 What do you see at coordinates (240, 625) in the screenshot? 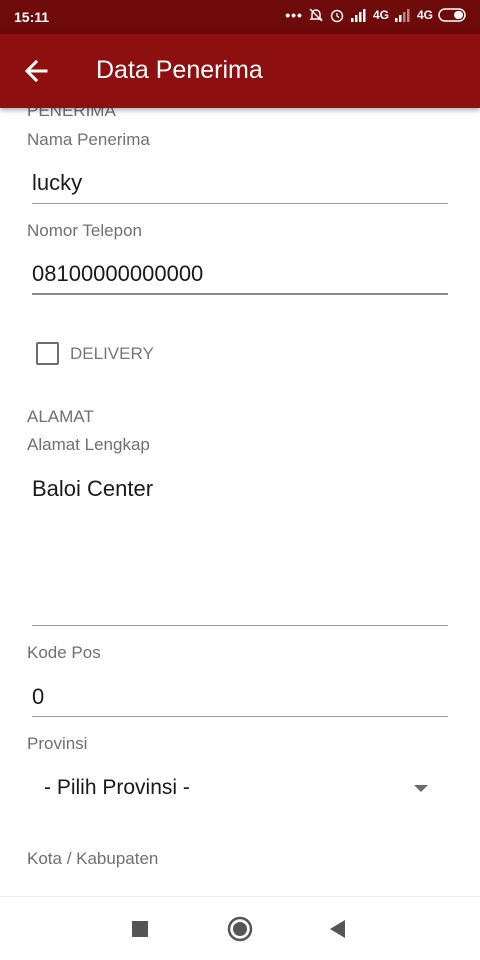
I see `alamat-underline` at bounding box center [240, 625].